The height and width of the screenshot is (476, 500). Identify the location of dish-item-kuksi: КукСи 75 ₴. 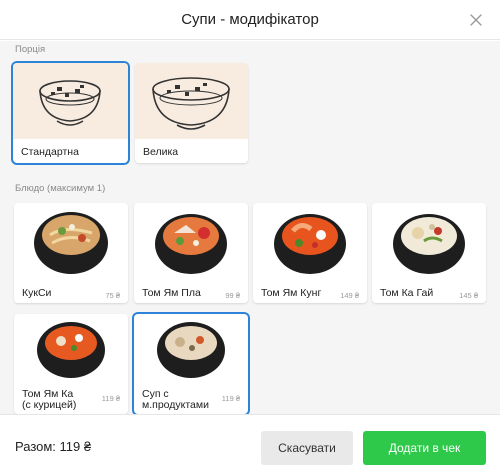
(71, 253).